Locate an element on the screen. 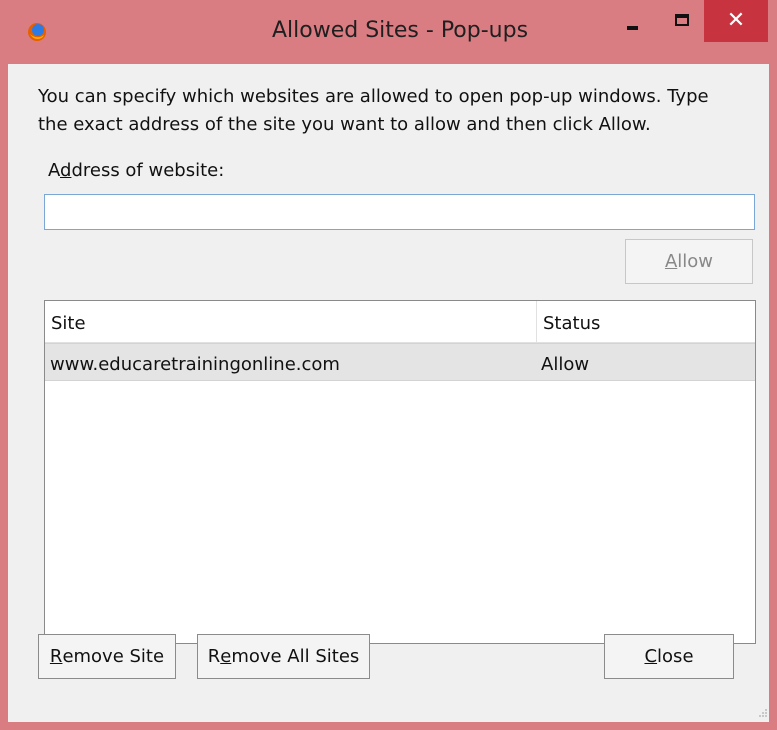  close-button: Close is located at coordinates (669, 656).